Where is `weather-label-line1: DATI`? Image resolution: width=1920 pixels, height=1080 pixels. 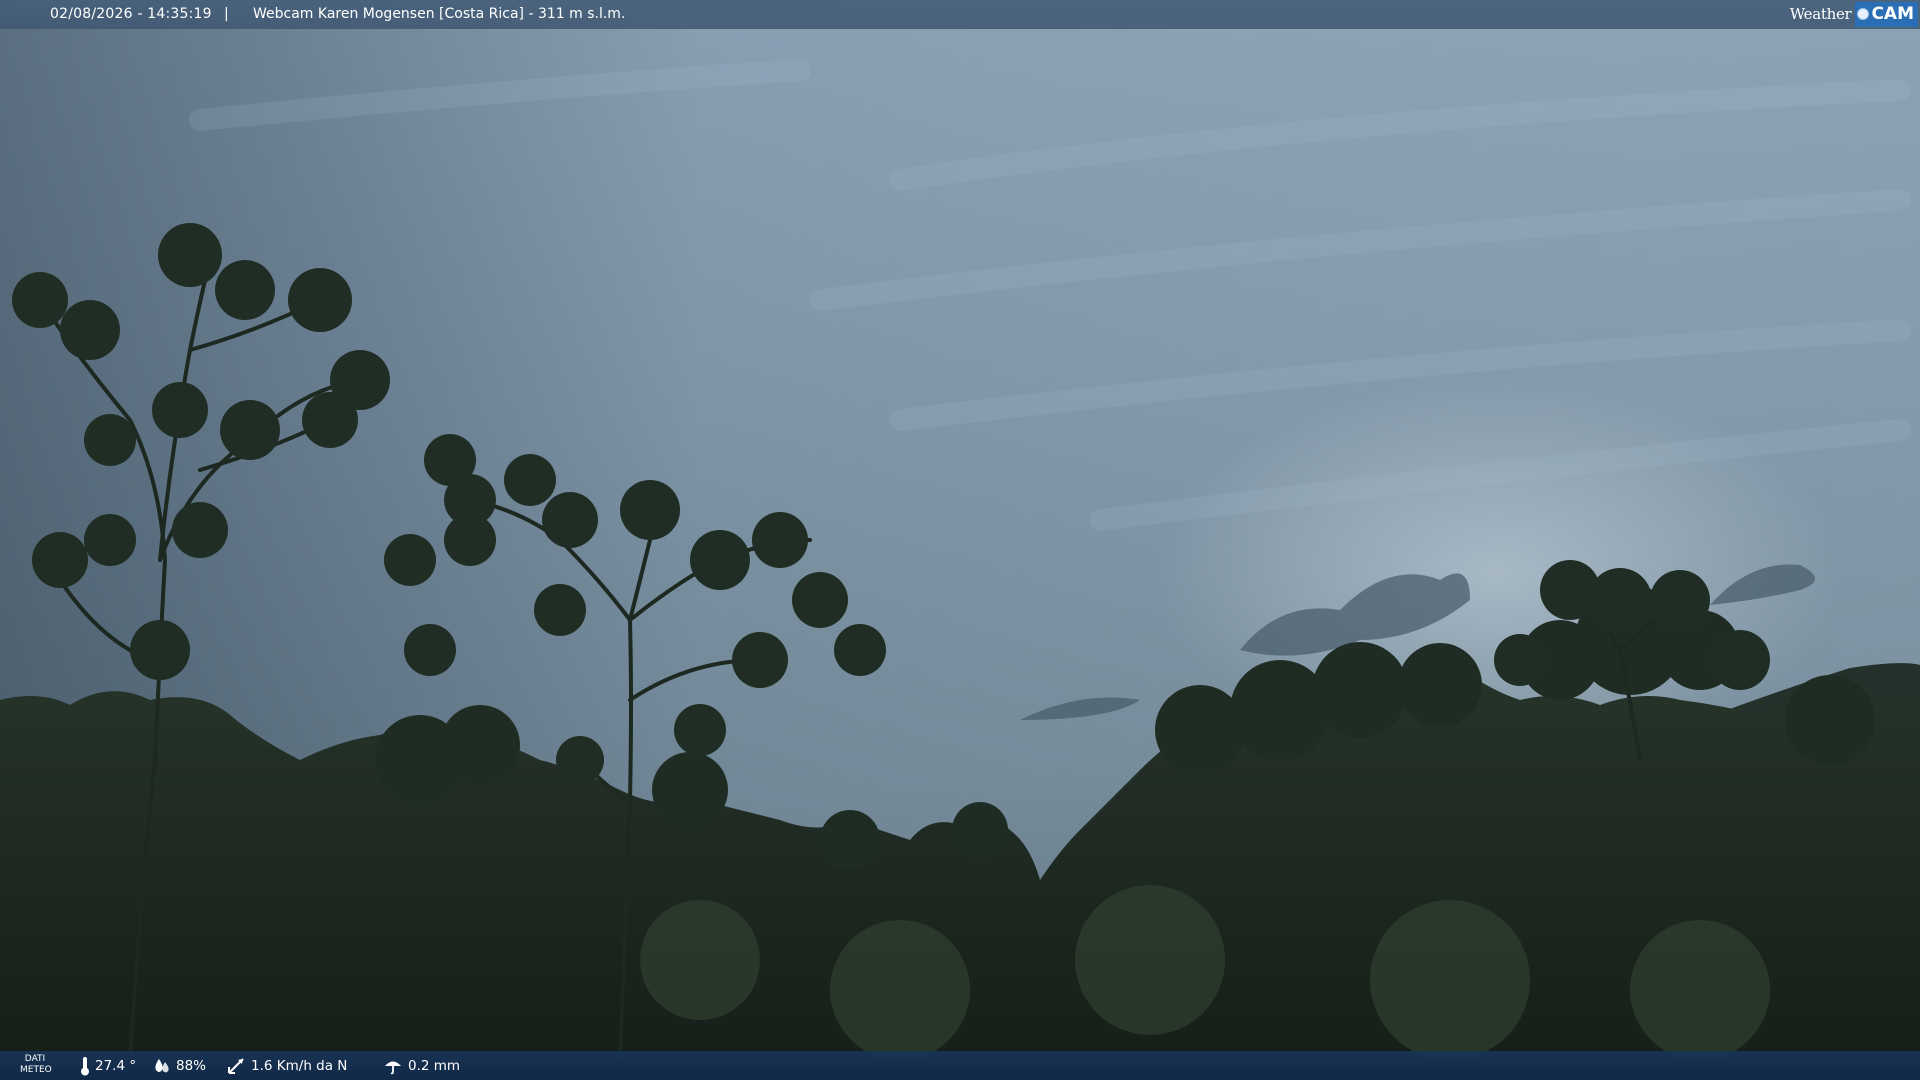
weather-label-line1: DATI is located at coordinates (35, 1059).